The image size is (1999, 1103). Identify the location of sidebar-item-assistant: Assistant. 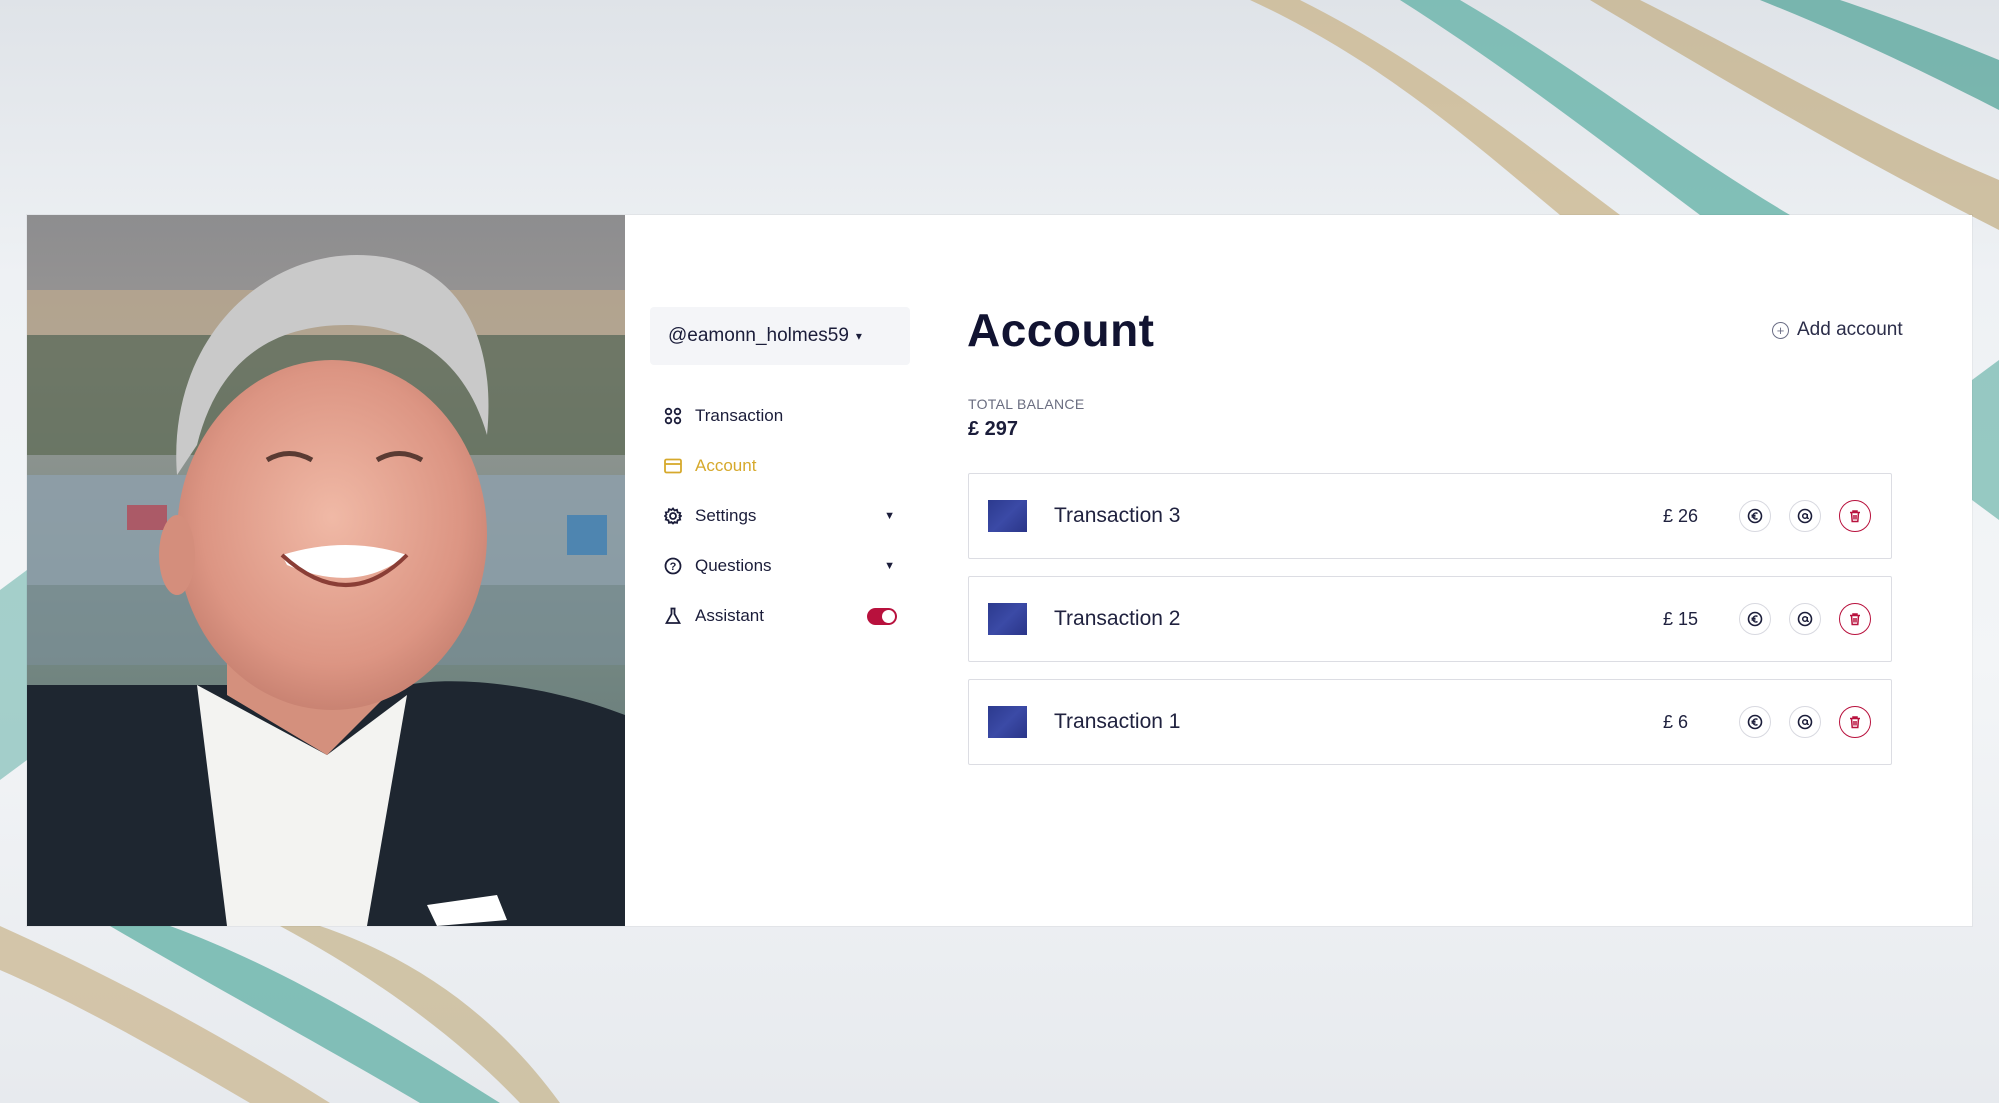
(783, 616).